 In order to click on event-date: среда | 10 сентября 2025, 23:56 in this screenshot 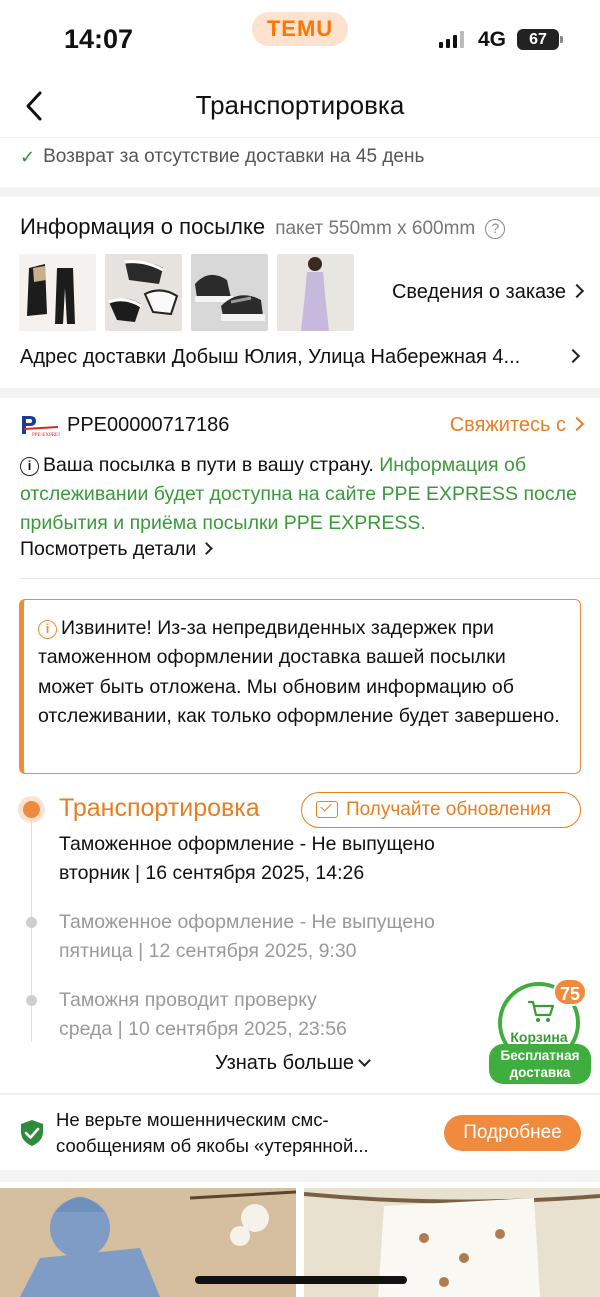, I will do `click(203, 1029)`.